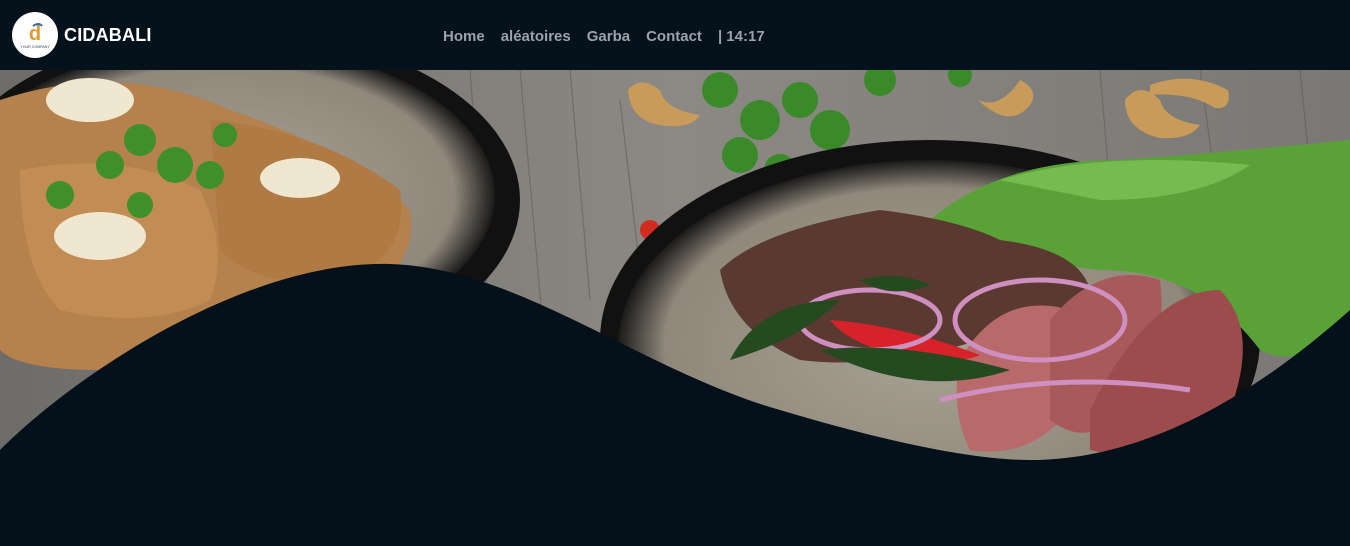 This screenshot has height=546, width=1350. I want to click on nav-clock: | 14:17, so click(741, 36).